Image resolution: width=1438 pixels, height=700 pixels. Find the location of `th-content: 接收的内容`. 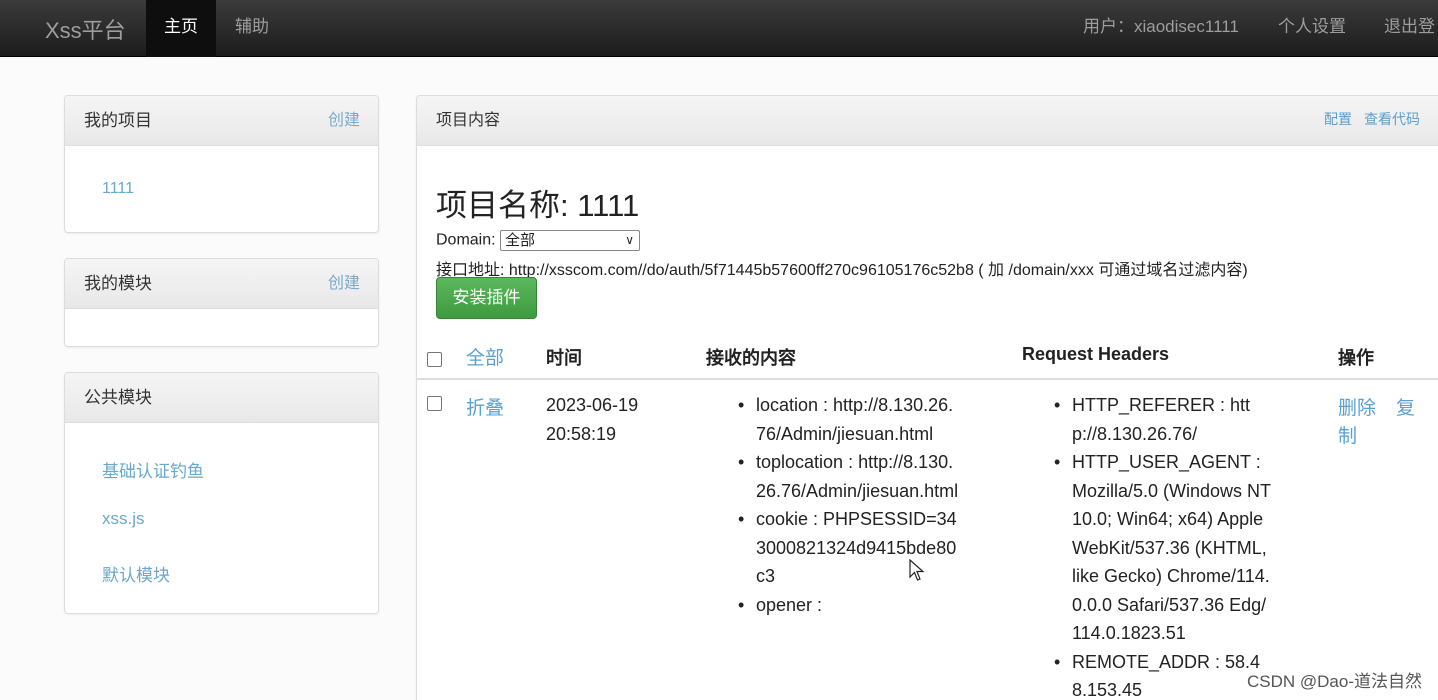

th-content: 接收的内容 is located at coordinates (751, 358).